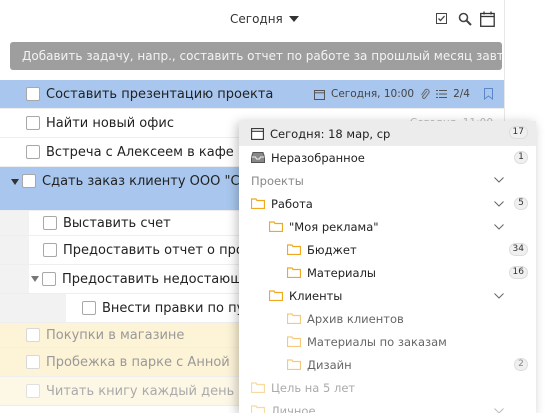 This screenshot has width=550, height=413. What do you see at coordinates (319, 94) in the screenshot?
I see `calendar-small-icon` at bounding box center [319, 94].